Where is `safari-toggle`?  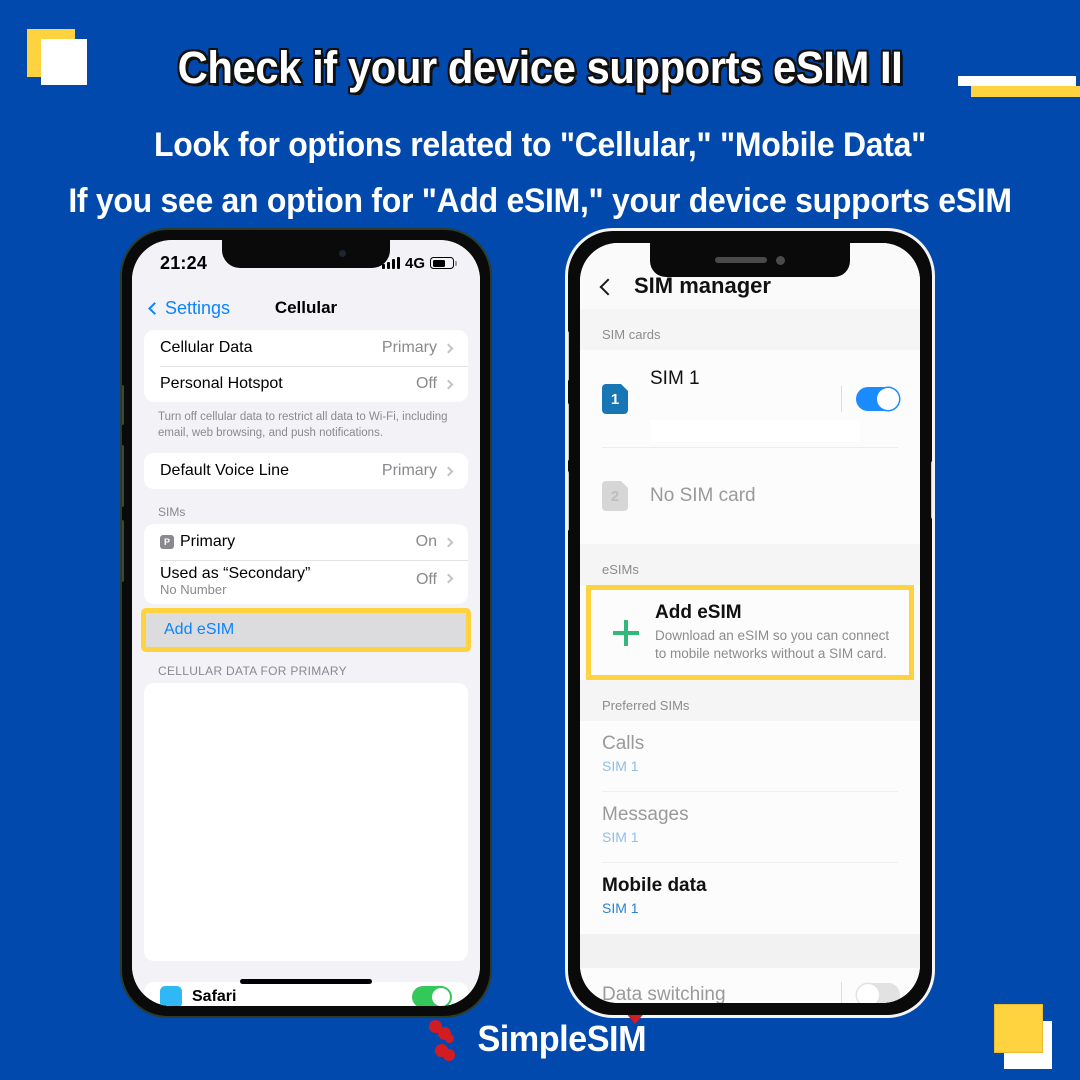
safari-toggle is located at coordinates (432, 996).